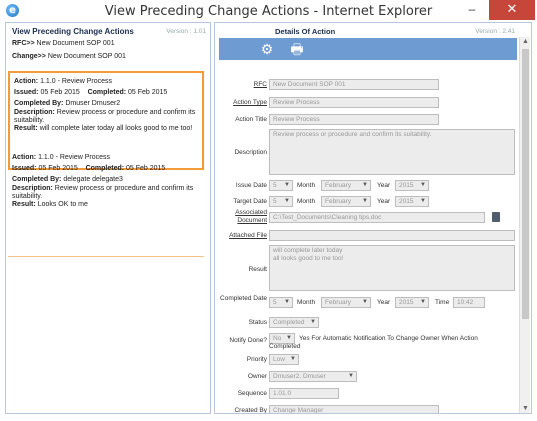 The width and height of the screenshot is (537, 421). I want to click on gear-icon: ⚙, so click(267, 49).